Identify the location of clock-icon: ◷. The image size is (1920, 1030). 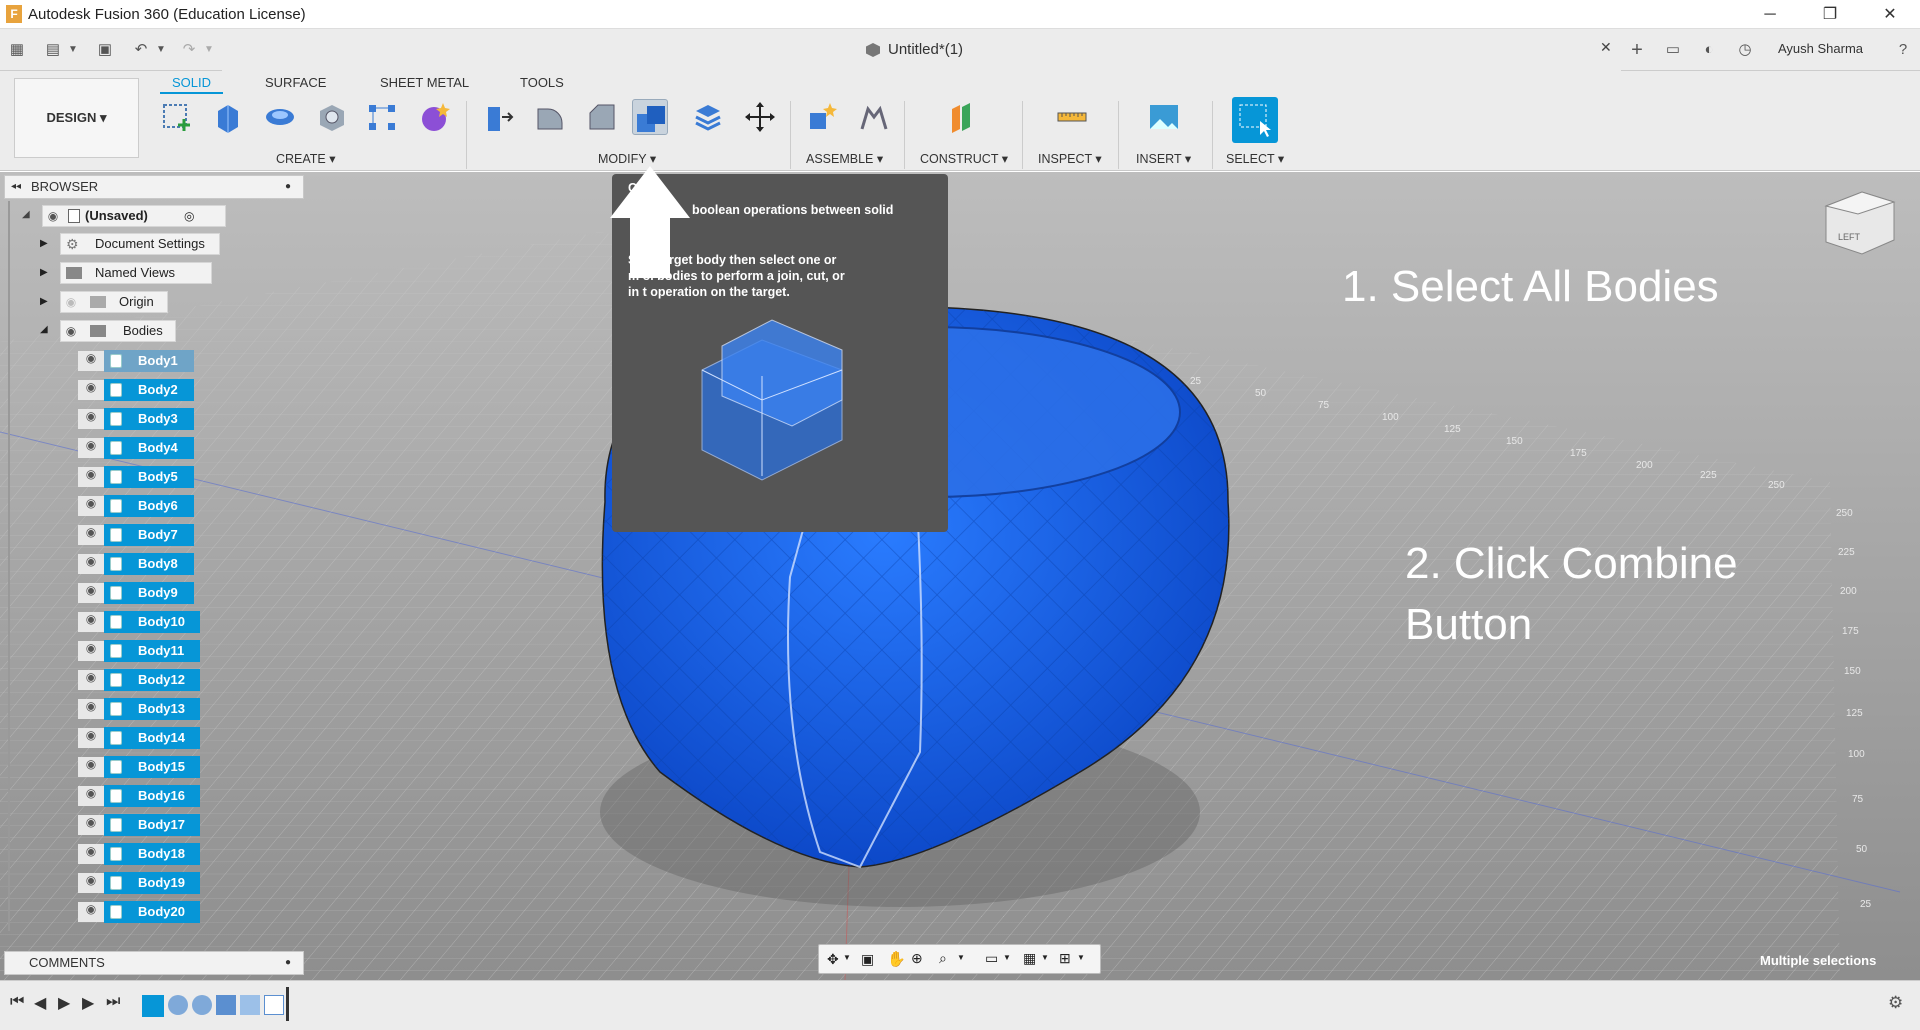
(1745, 50).